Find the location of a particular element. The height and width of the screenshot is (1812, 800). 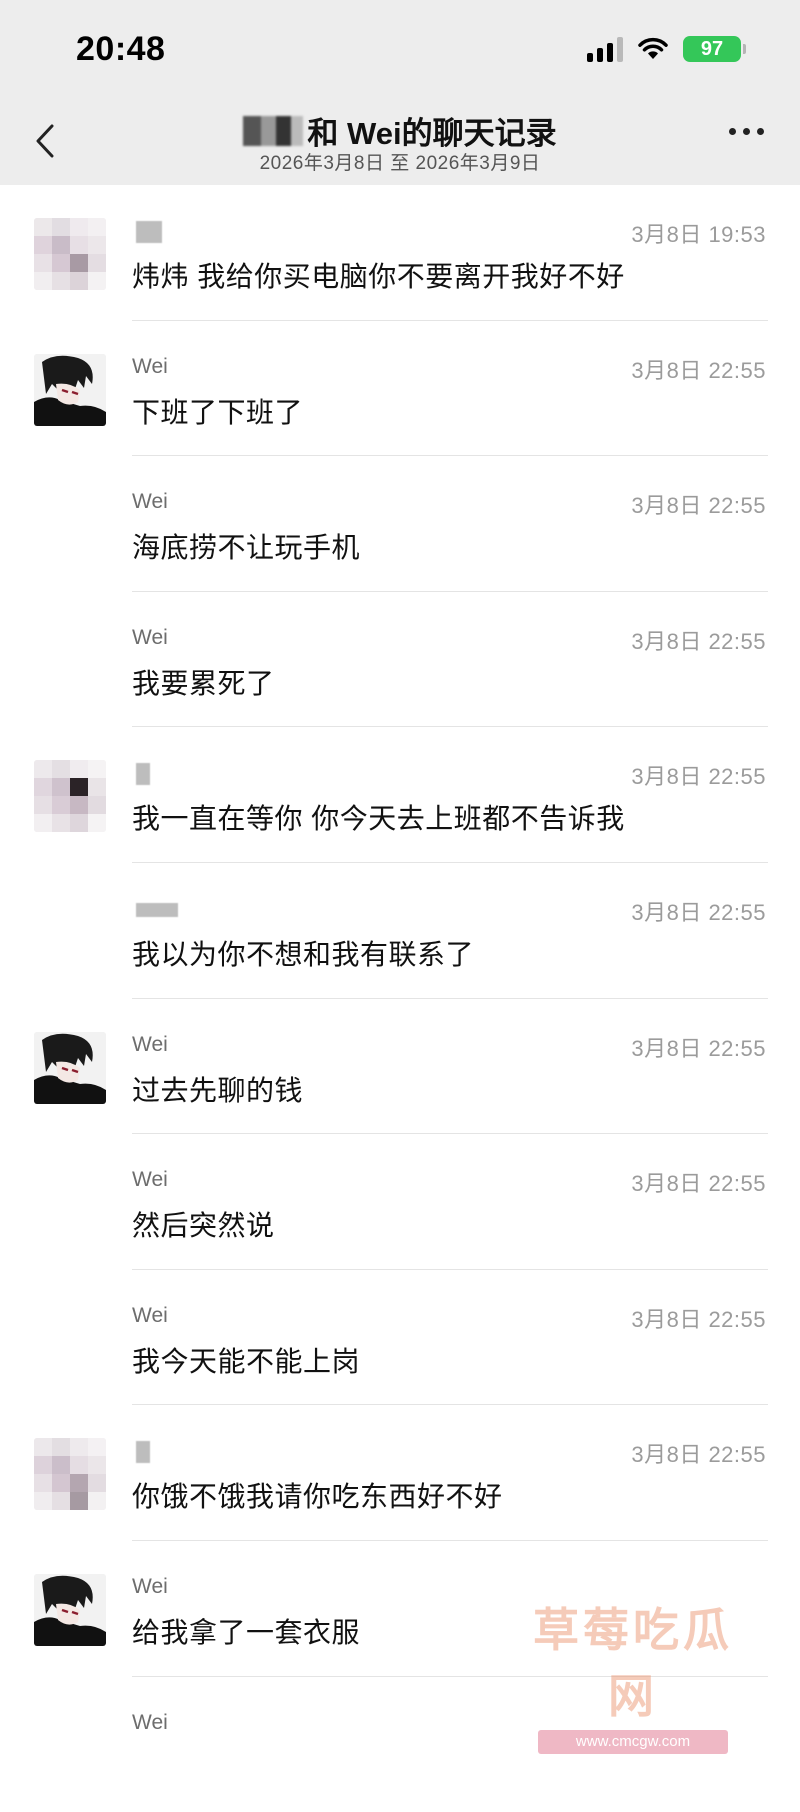

list-item: 3月8日 22:55 我一直在等你 你今天去上班都不告诉我 is located at coordinates (400, 795).